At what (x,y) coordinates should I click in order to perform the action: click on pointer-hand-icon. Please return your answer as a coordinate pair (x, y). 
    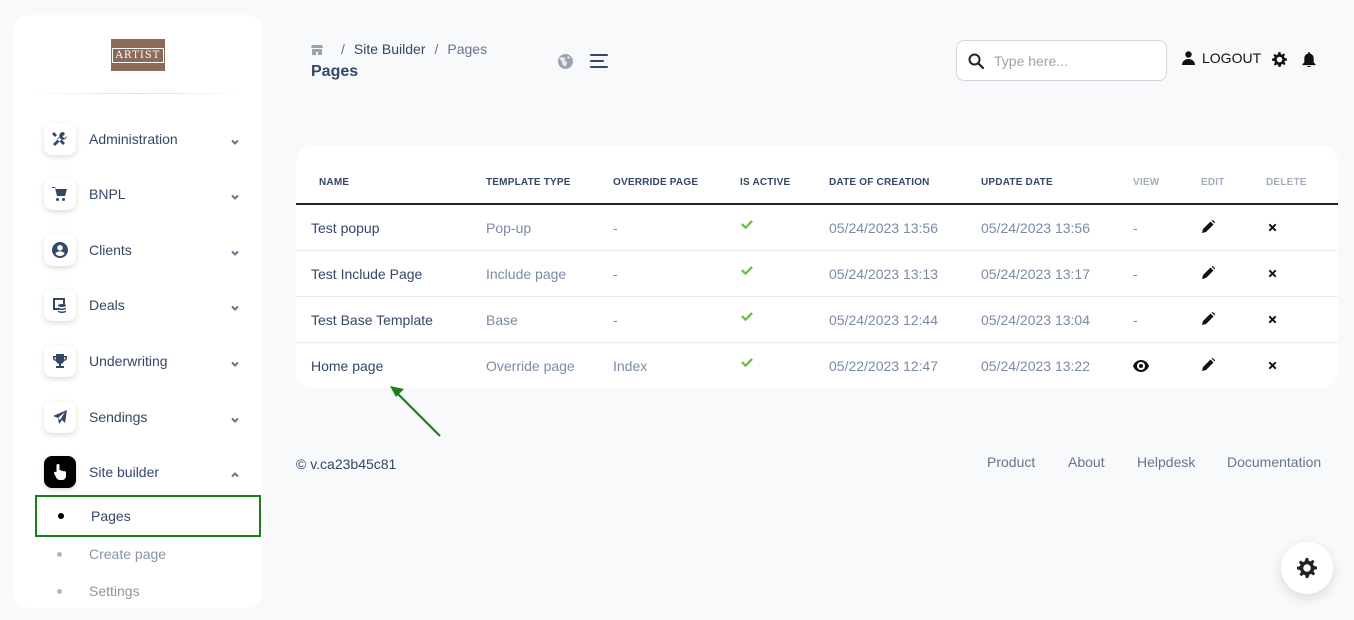
    Looking at the image, I should click on (60, 472).